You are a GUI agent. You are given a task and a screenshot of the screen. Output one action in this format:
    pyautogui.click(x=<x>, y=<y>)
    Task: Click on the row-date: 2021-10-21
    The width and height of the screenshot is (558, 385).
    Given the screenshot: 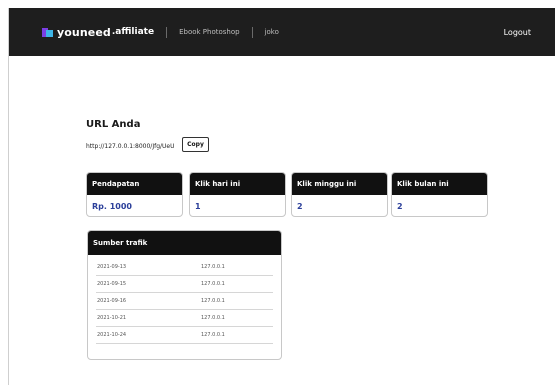 What is the action you would take?
    pyautogui.click(x=112, y=318)
    